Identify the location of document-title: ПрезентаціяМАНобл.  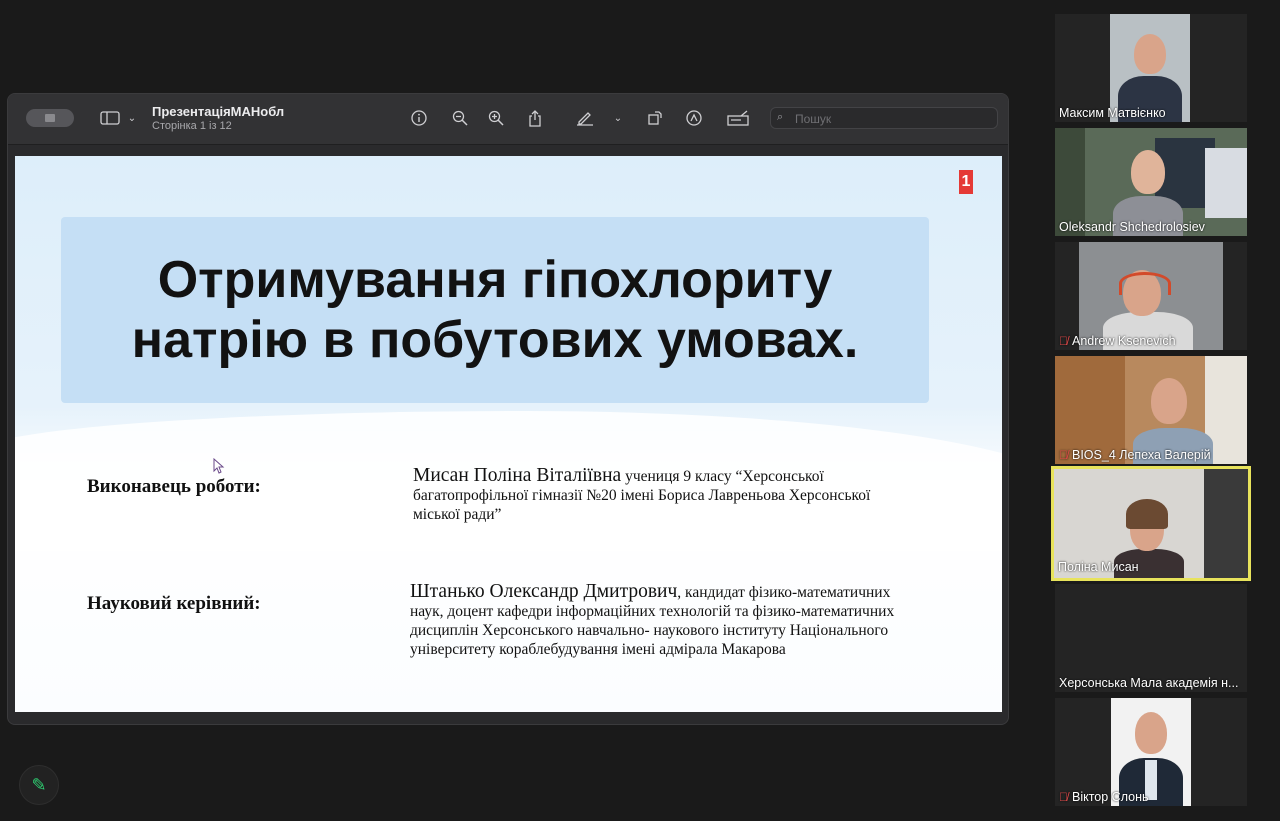
(218, 111).